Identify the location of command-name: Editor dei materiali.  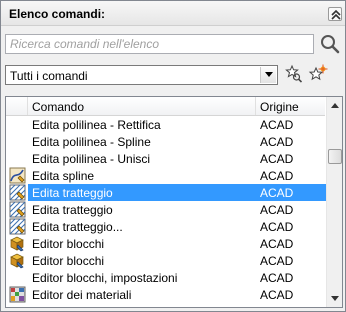
(82, 295).